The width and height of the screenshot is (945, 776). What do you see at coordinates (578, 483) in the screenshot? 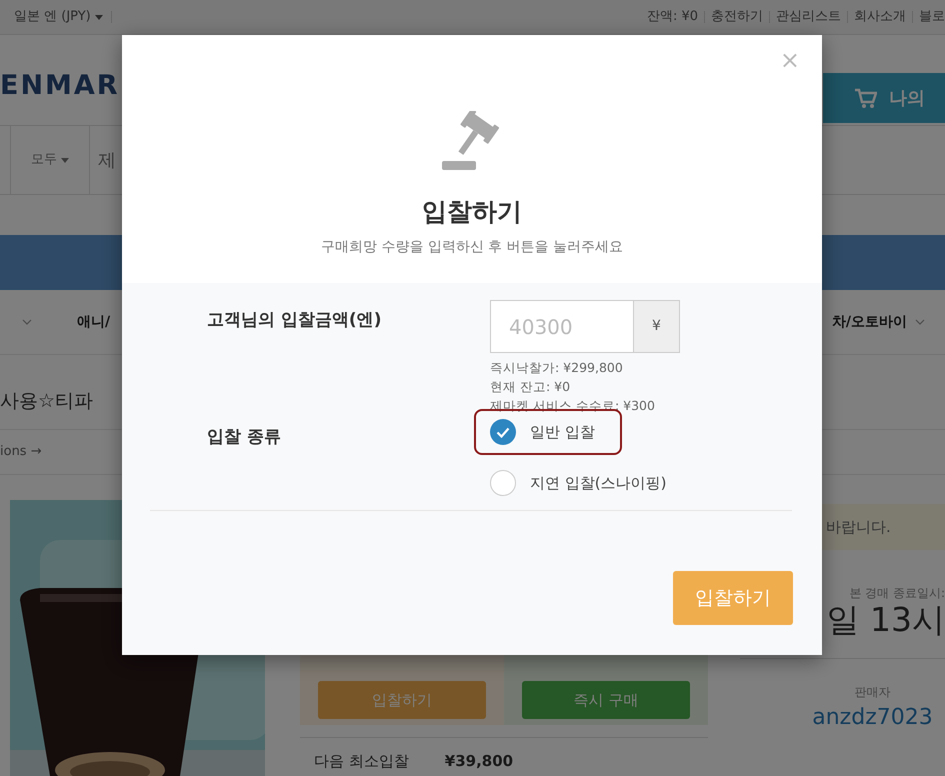
I see `bid-type-option: 지연 입찰(스나이핑)` at bounding box center [578, 483].